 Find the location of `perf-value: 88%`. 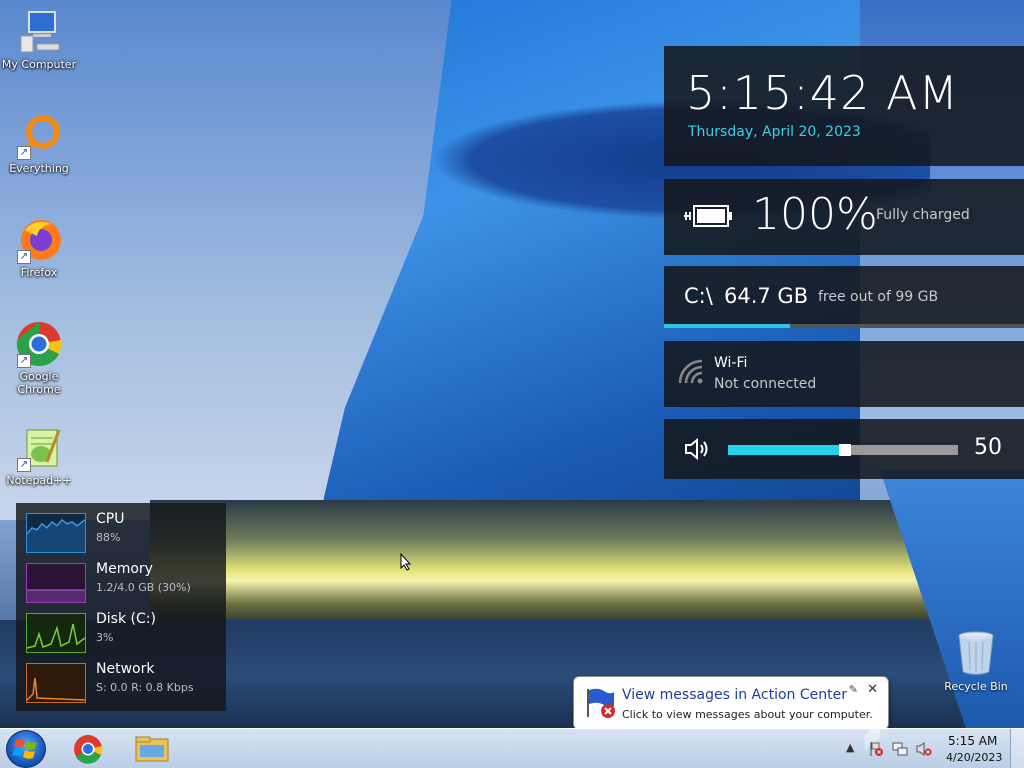

perf-value: 88% is located at coordinates (108, 537).